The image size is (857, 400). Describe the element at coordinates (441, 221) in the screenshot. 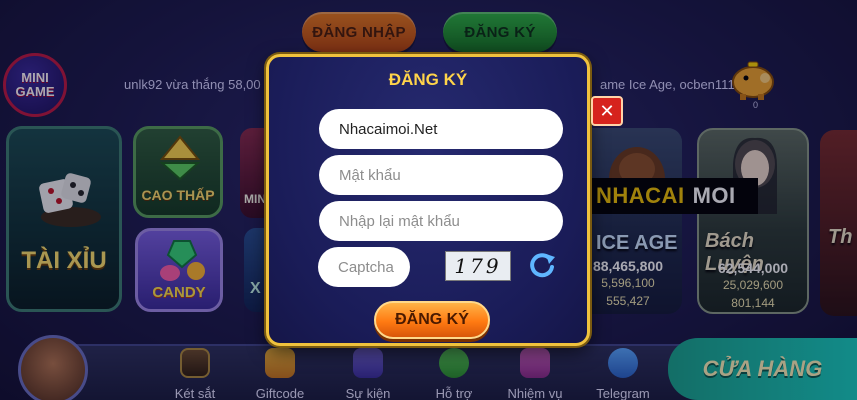

I see `confirm-password-field` at that location.